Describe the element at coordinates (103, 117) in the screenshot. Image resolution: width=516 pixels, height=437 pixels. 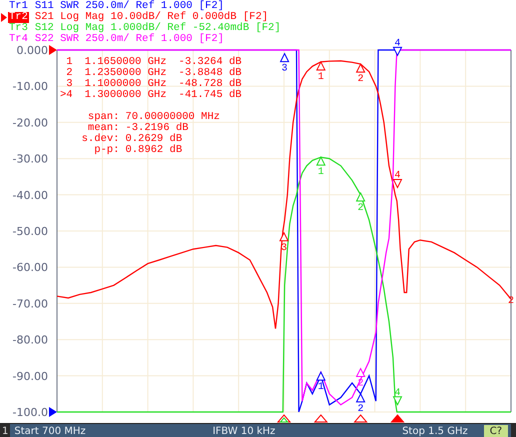
I see `statistic-label: span:` at that location.